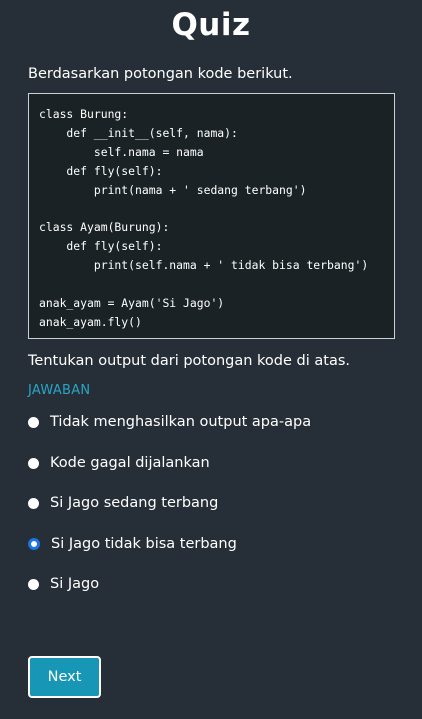  I want to click on answer-option-label: Si Jago, so click(75, 584).